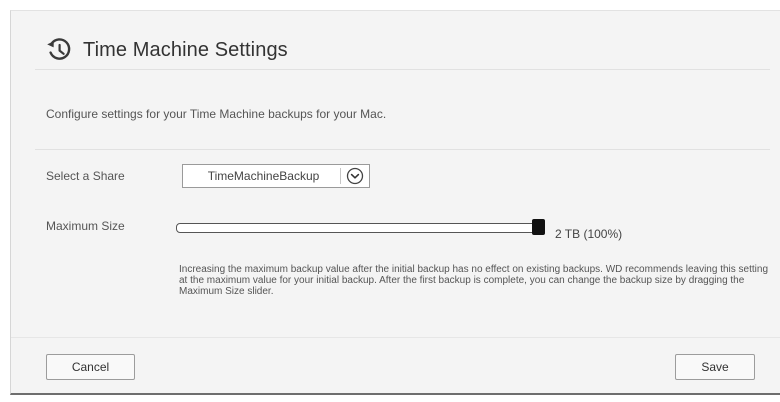  I want to click on share-select-value: TimeMachineBackup, so click(263, 176).